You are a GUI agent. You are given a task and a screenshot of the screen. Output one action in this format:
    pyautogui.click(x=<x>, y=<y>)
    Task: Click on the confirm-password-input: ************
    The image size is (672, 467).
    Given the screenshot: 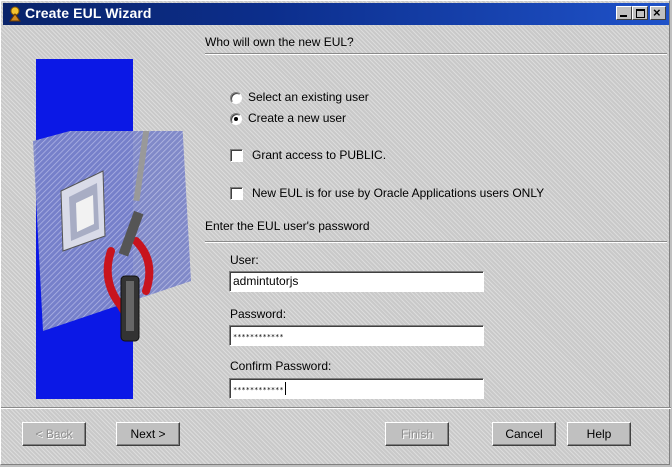 What is the action you would take?
    pyautogui.click(x=356, y=388)
    